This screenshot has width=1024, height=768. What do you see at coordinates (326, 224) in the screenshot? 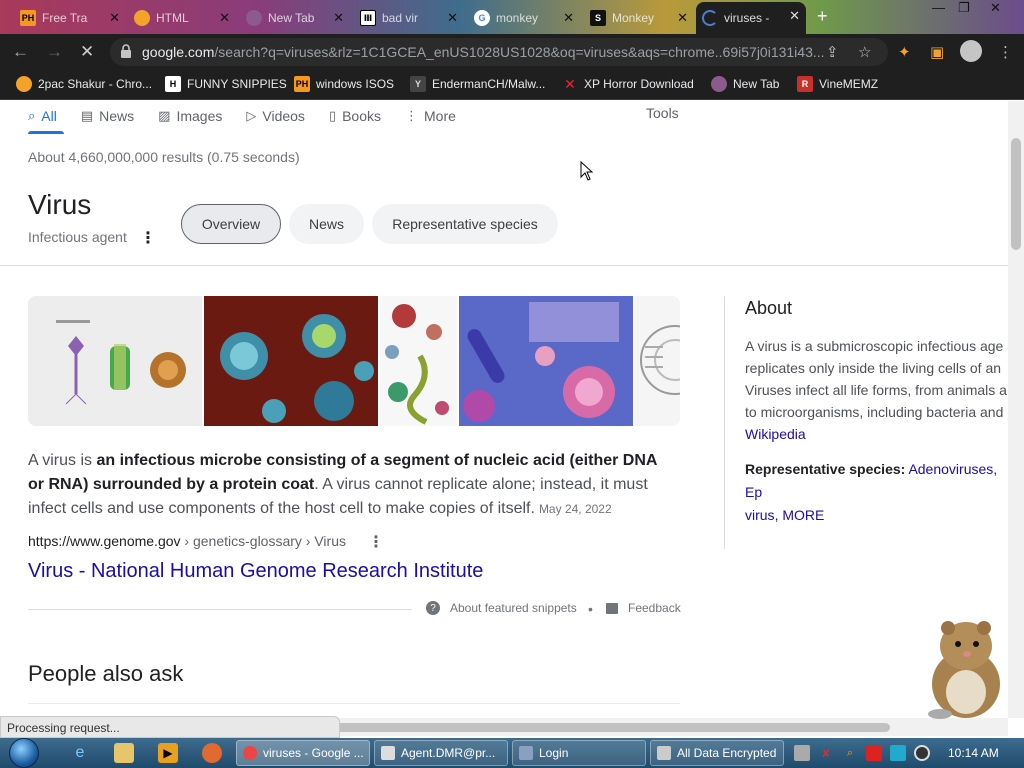
I see `chip-news: News` at bounding box center [326, 224].